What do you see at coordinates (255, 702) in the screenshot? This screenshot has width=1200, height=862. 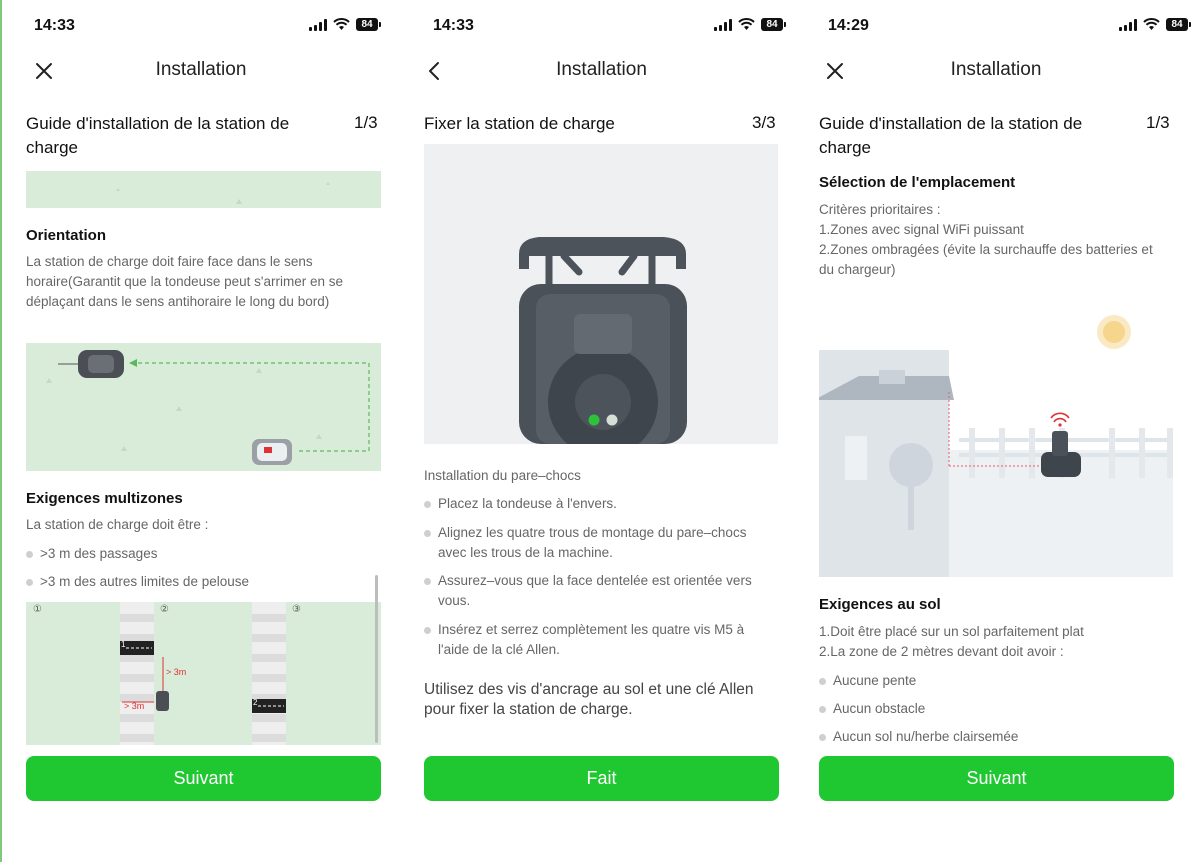 I see `station-number: 2` at bounding box center [255, 702].